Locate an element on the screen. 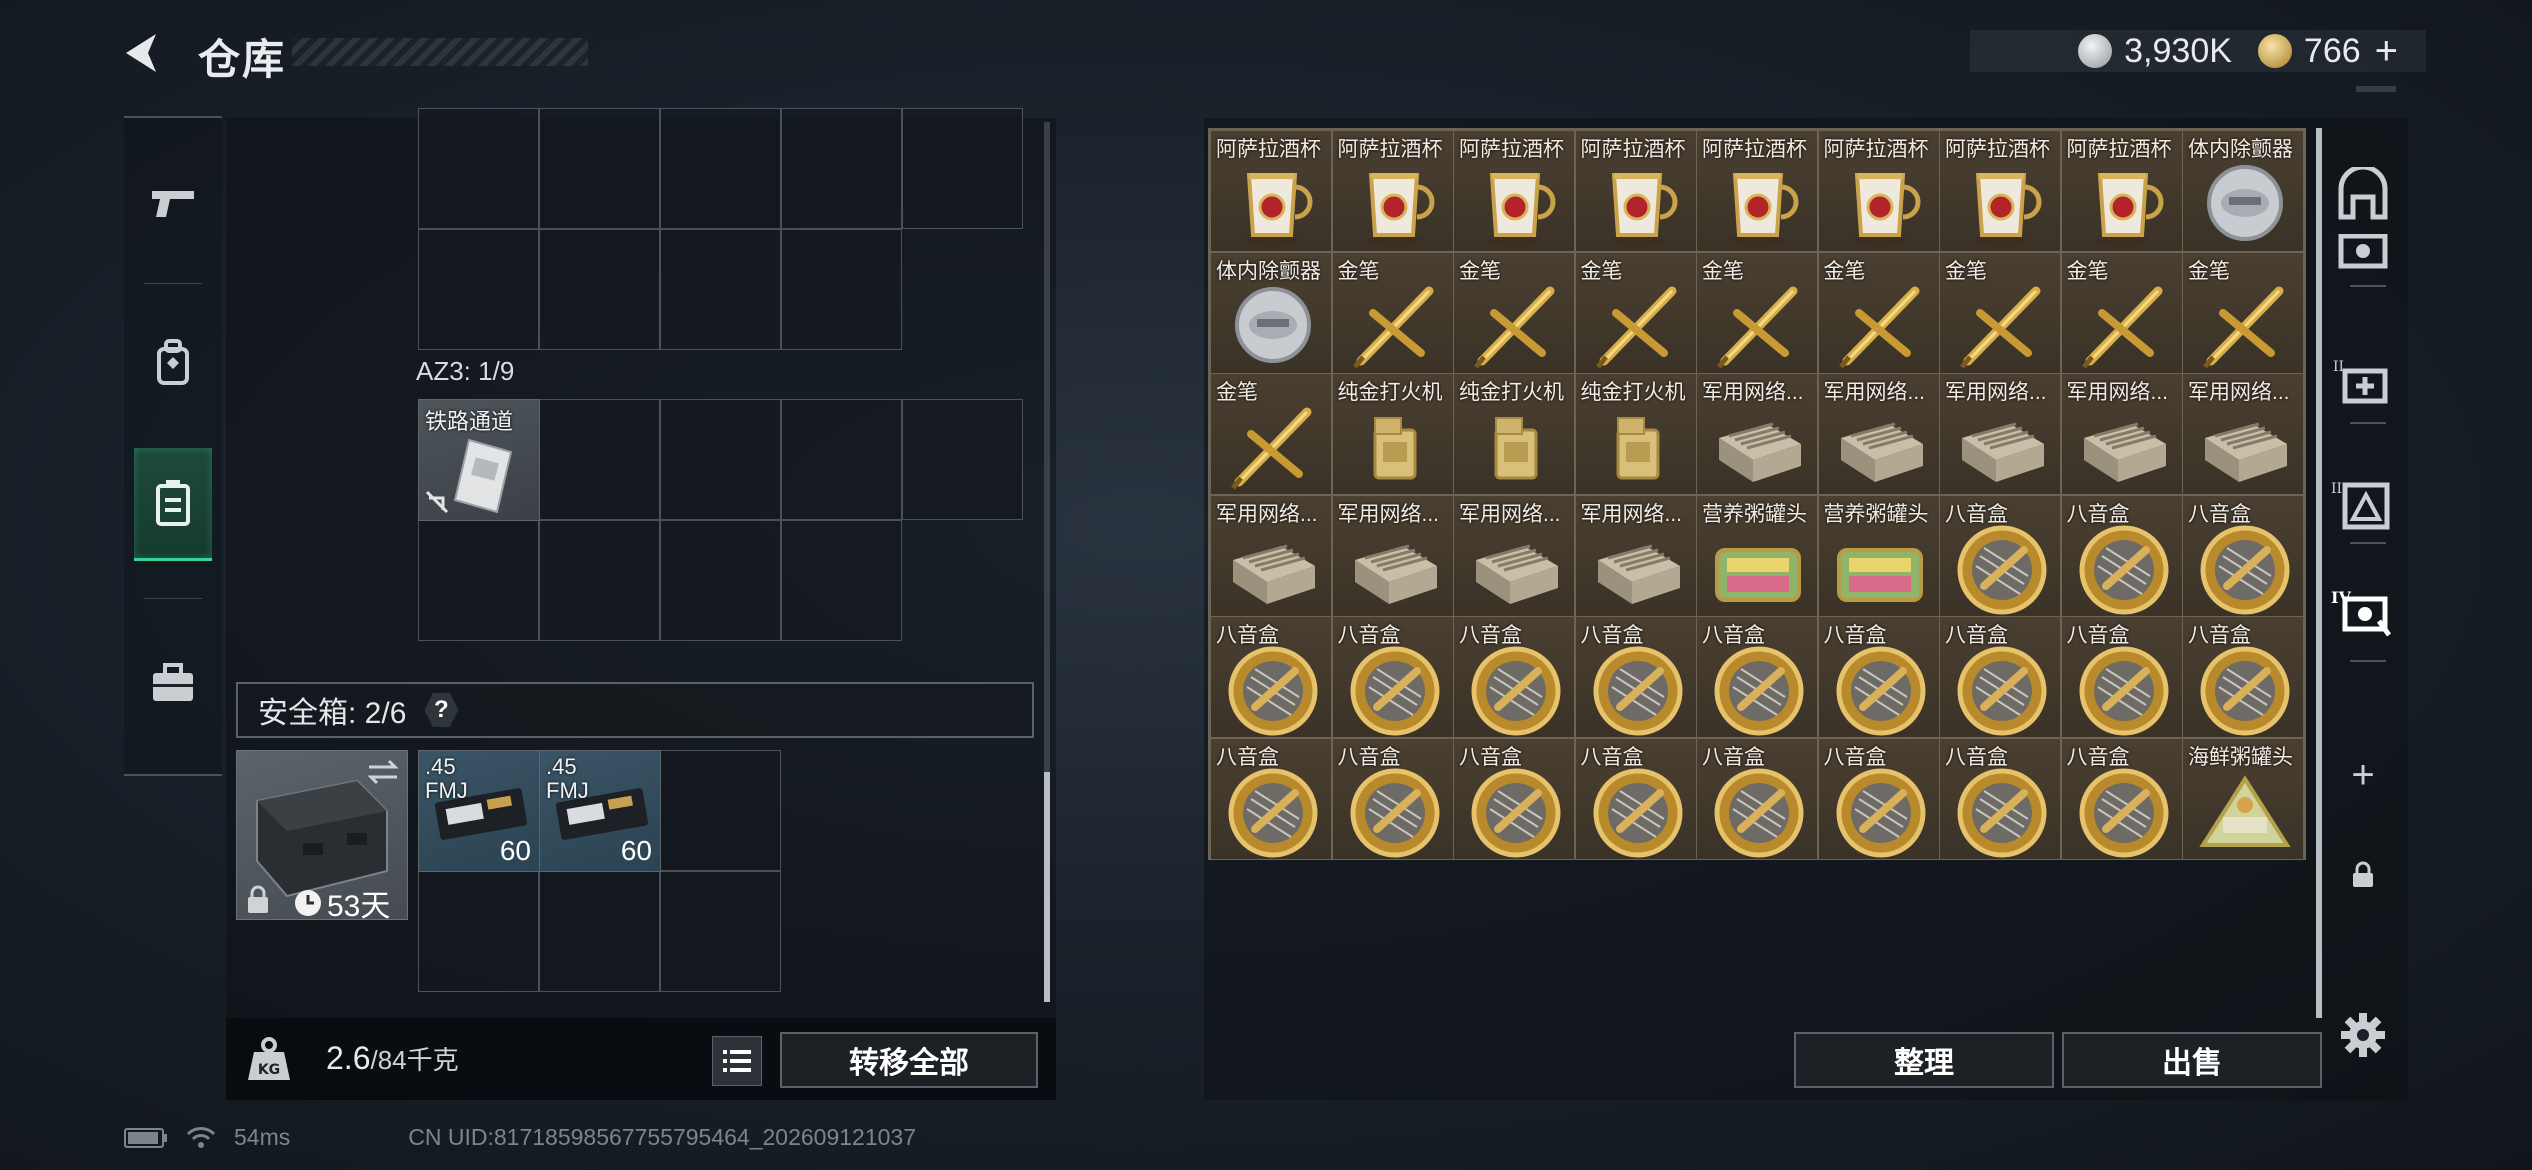 Image resolution: width=2532 pixels, height=1170 pixels. tab-toolbox is located at coordinates (173, 683).